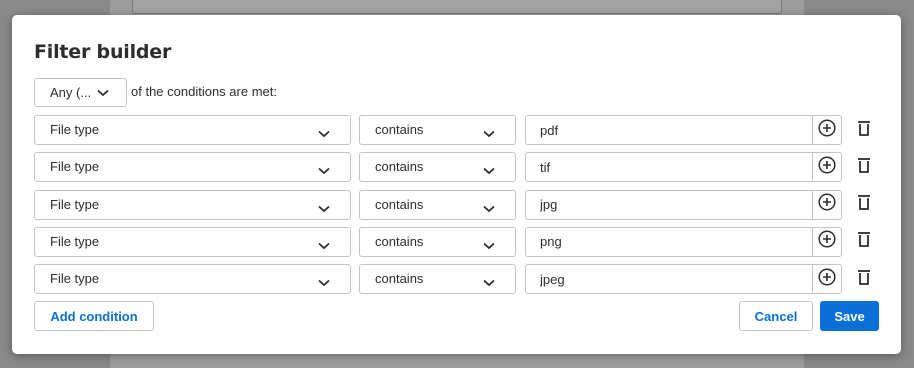 This screenshot has width=914, height=368. What do you see at coordinates (457, 7) in the screenshot?
I see `background-input: — — — — — — — —` at bounding box center [457, 7].